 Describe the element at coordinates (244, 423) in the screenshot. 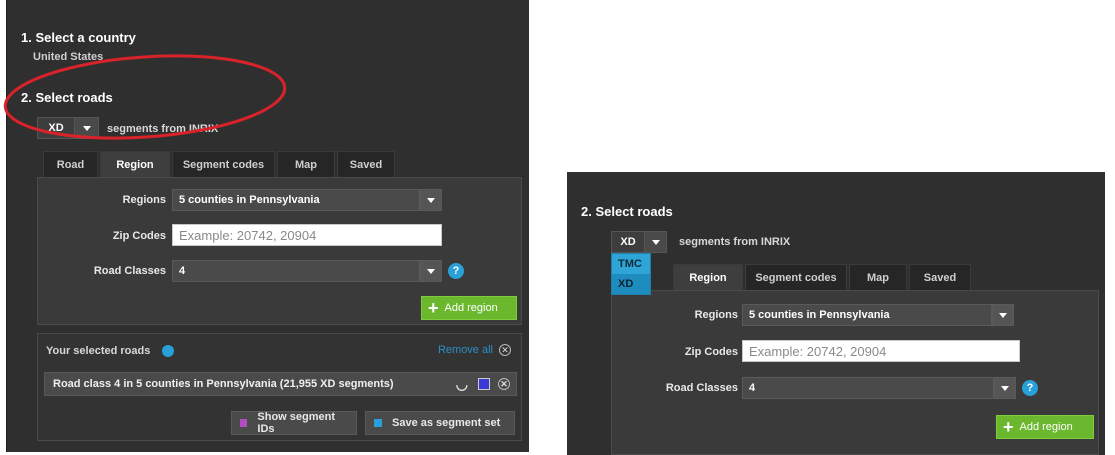

I see `list-icon` at that location.